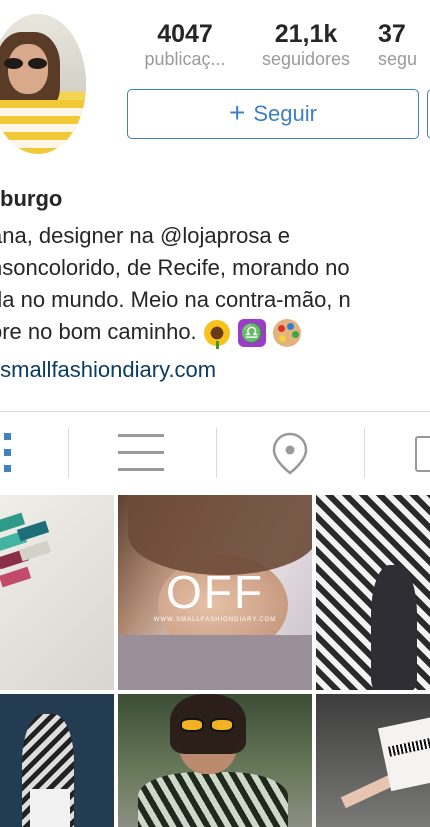  I want to click on plus-icon: +, so click(237, 112).